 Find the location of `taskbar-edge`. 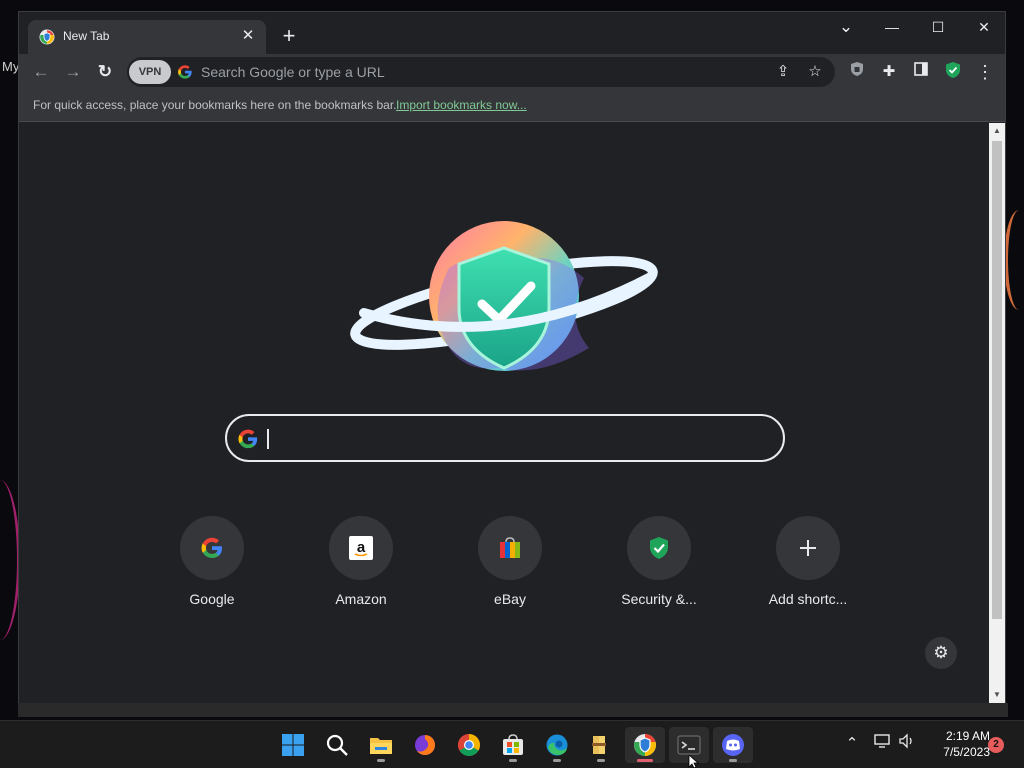

taskbar-edge is located at coordinates (557, 745).